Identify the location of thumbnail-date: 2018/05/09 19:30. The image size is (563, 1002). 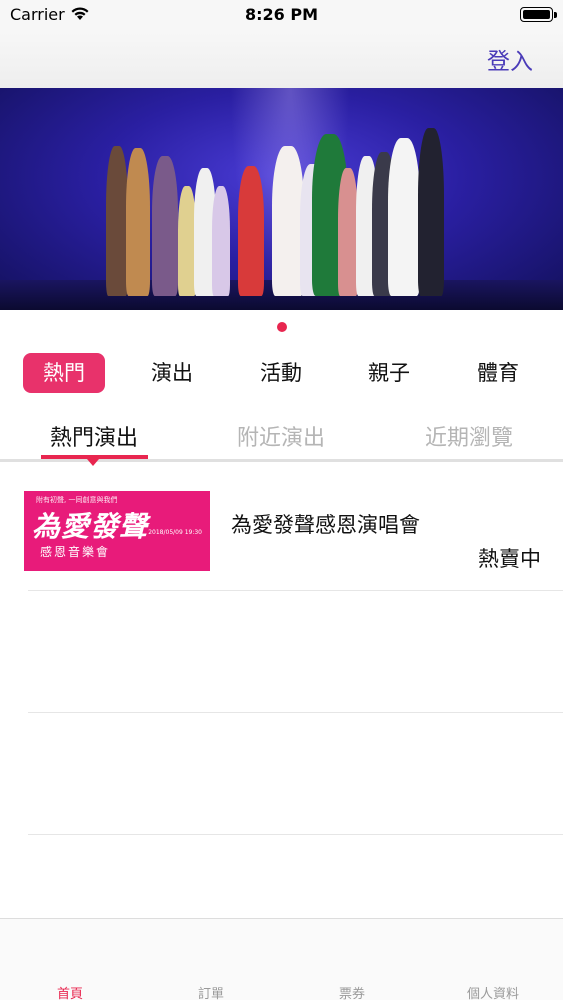
(175, 532).